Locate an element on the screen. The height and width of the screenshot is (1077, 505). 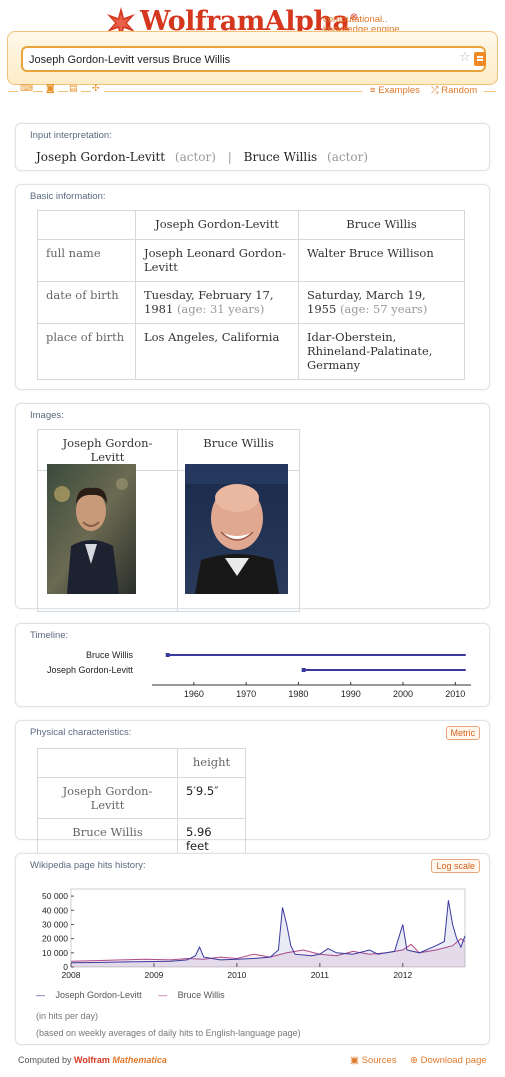
pod-title: Images: is located at coordinates (47, 415).